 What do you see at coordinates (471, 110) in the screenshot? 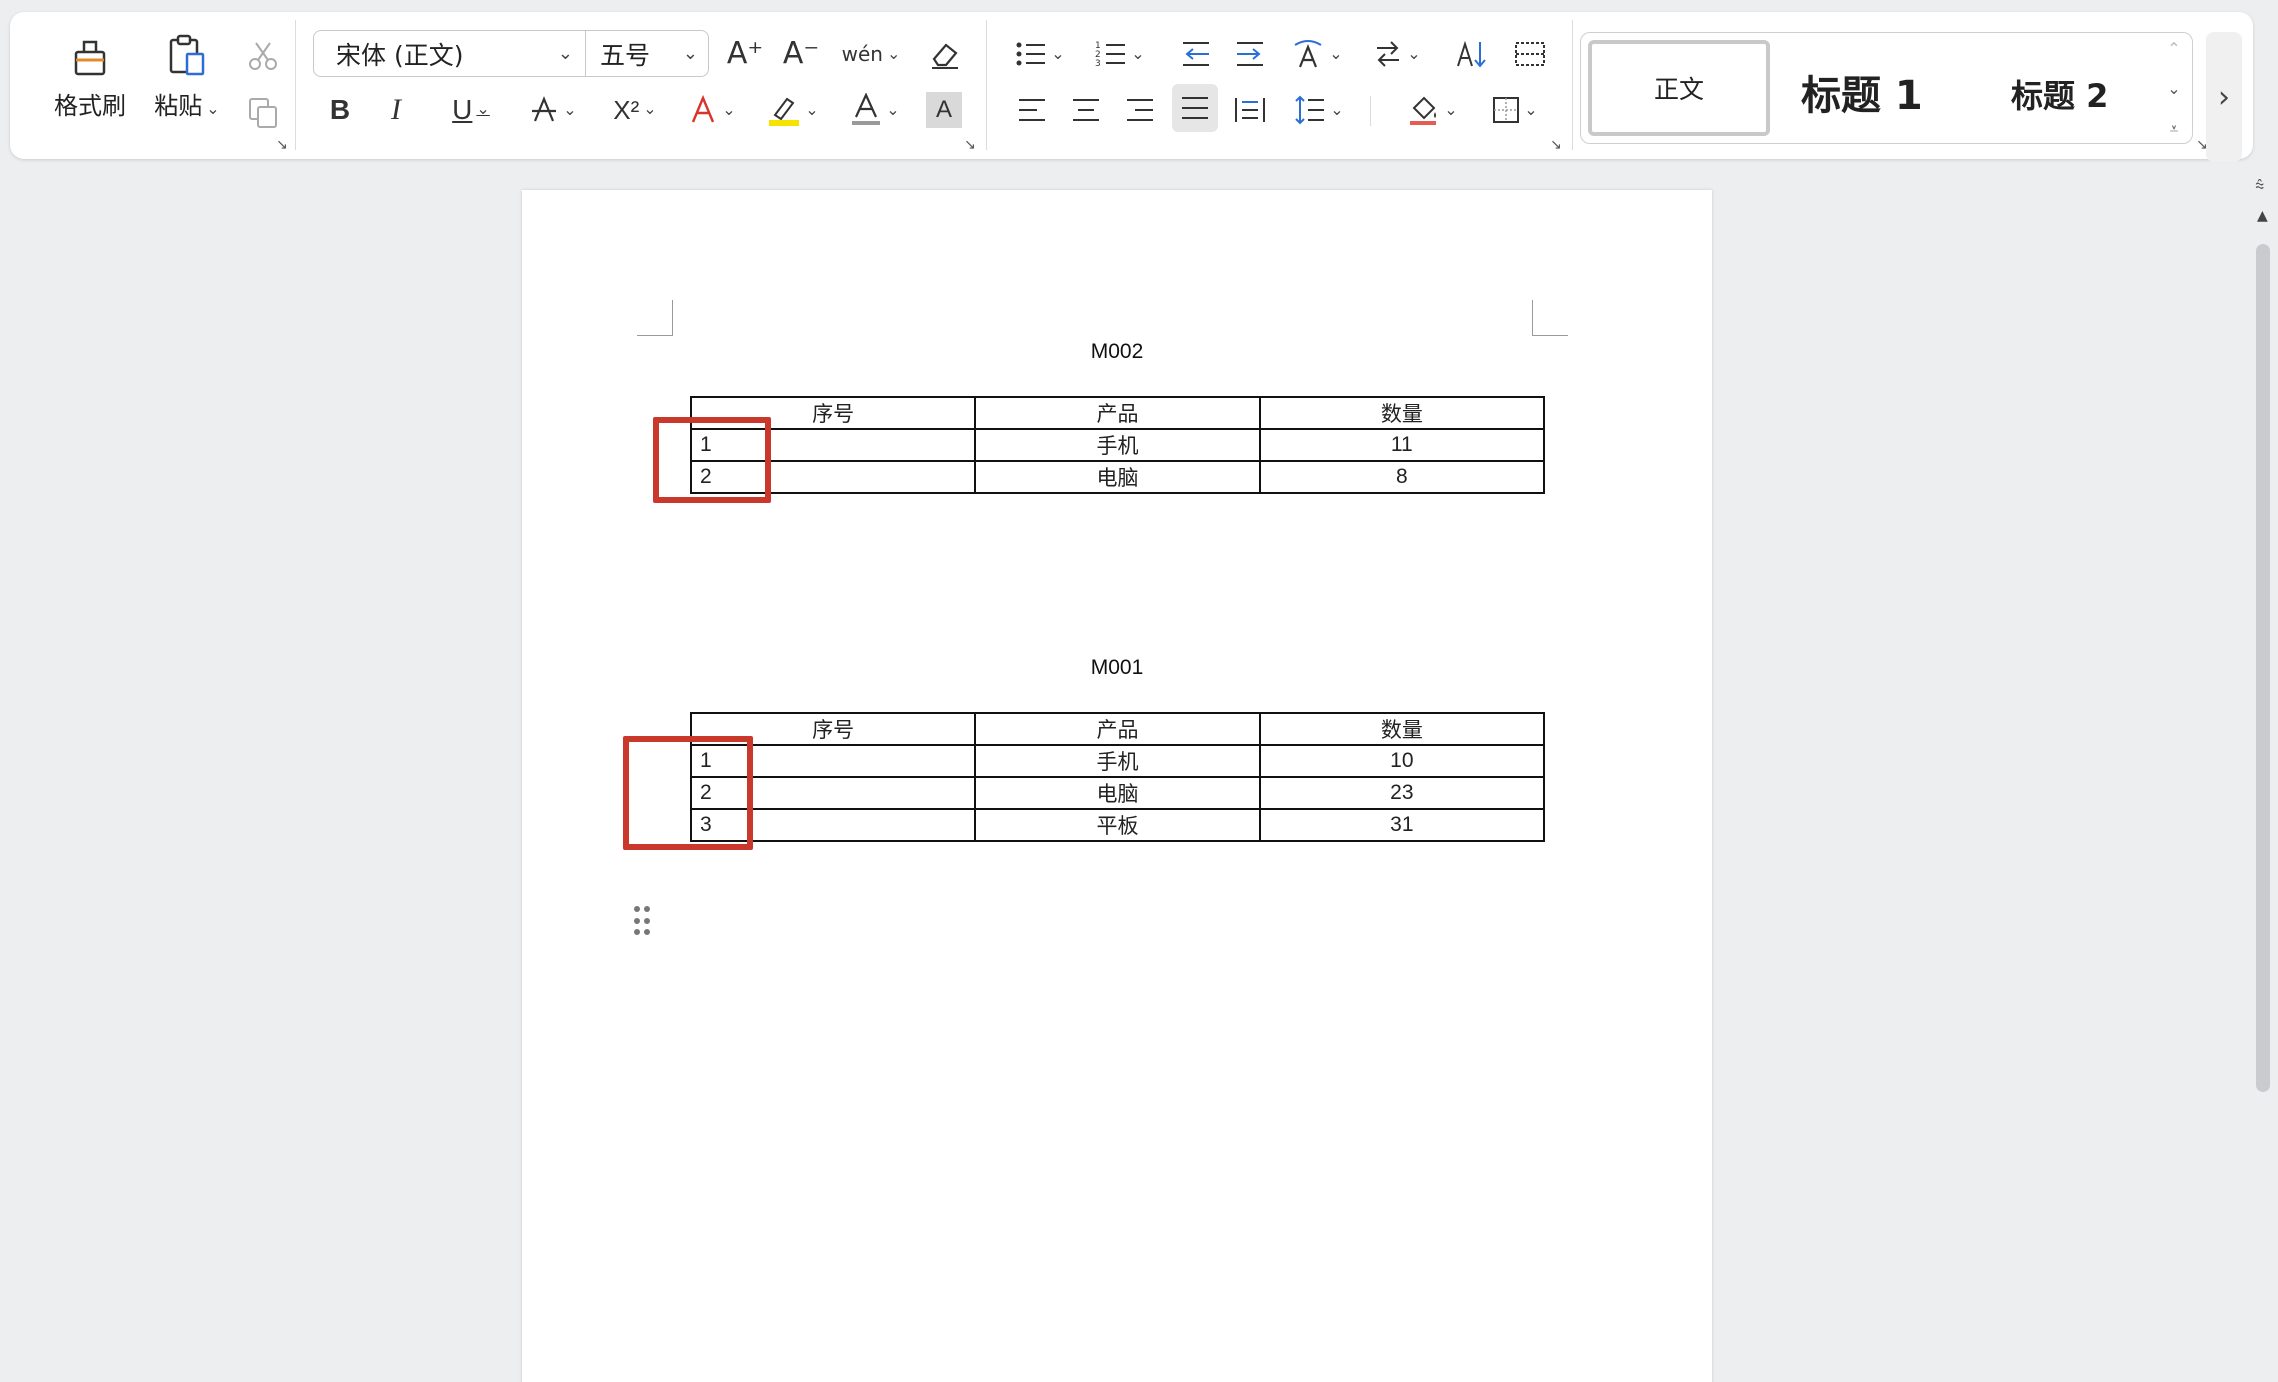
I see `underline-button: U ⌄` at bounding box center [471, 110].